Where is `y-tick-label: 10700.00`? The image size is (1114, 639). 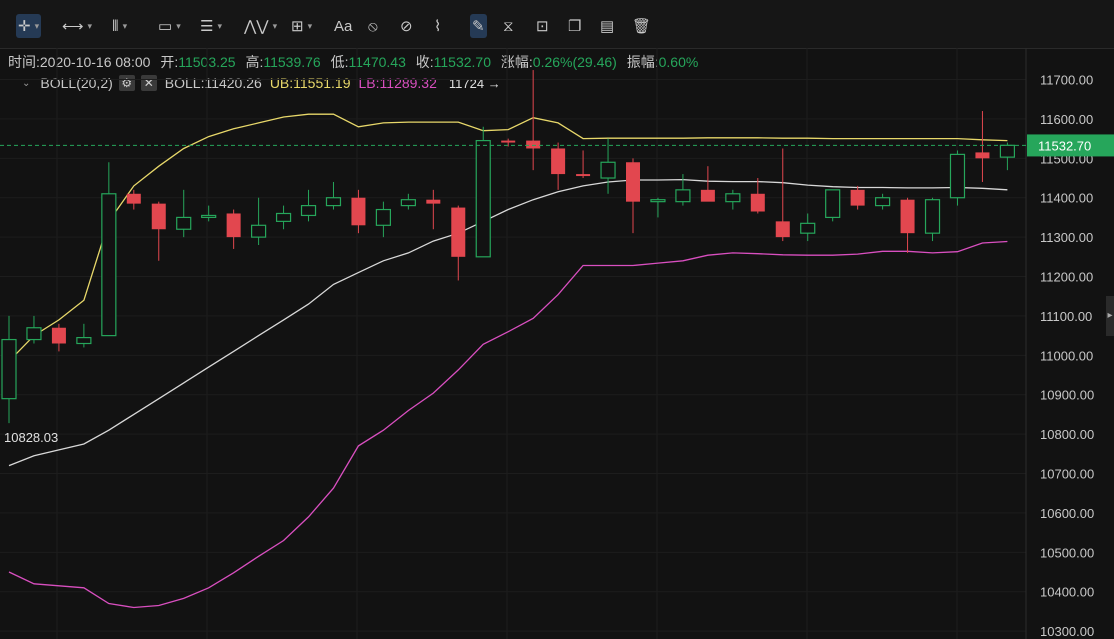 y-tick-label: 10700.00 is located at coordinates (1067, 474).